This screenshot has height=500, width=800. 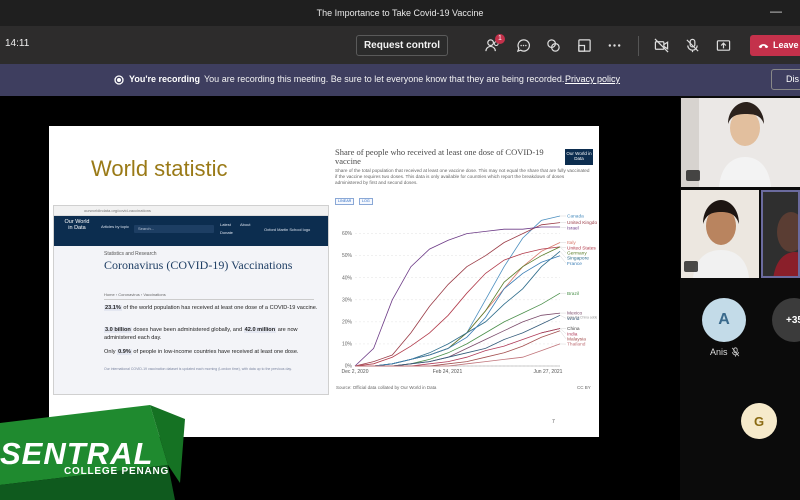 What do you see at coordinates (225, 224) in the screenshot?
I see `nav-latest: Latest` at bounding box center [225, 224].